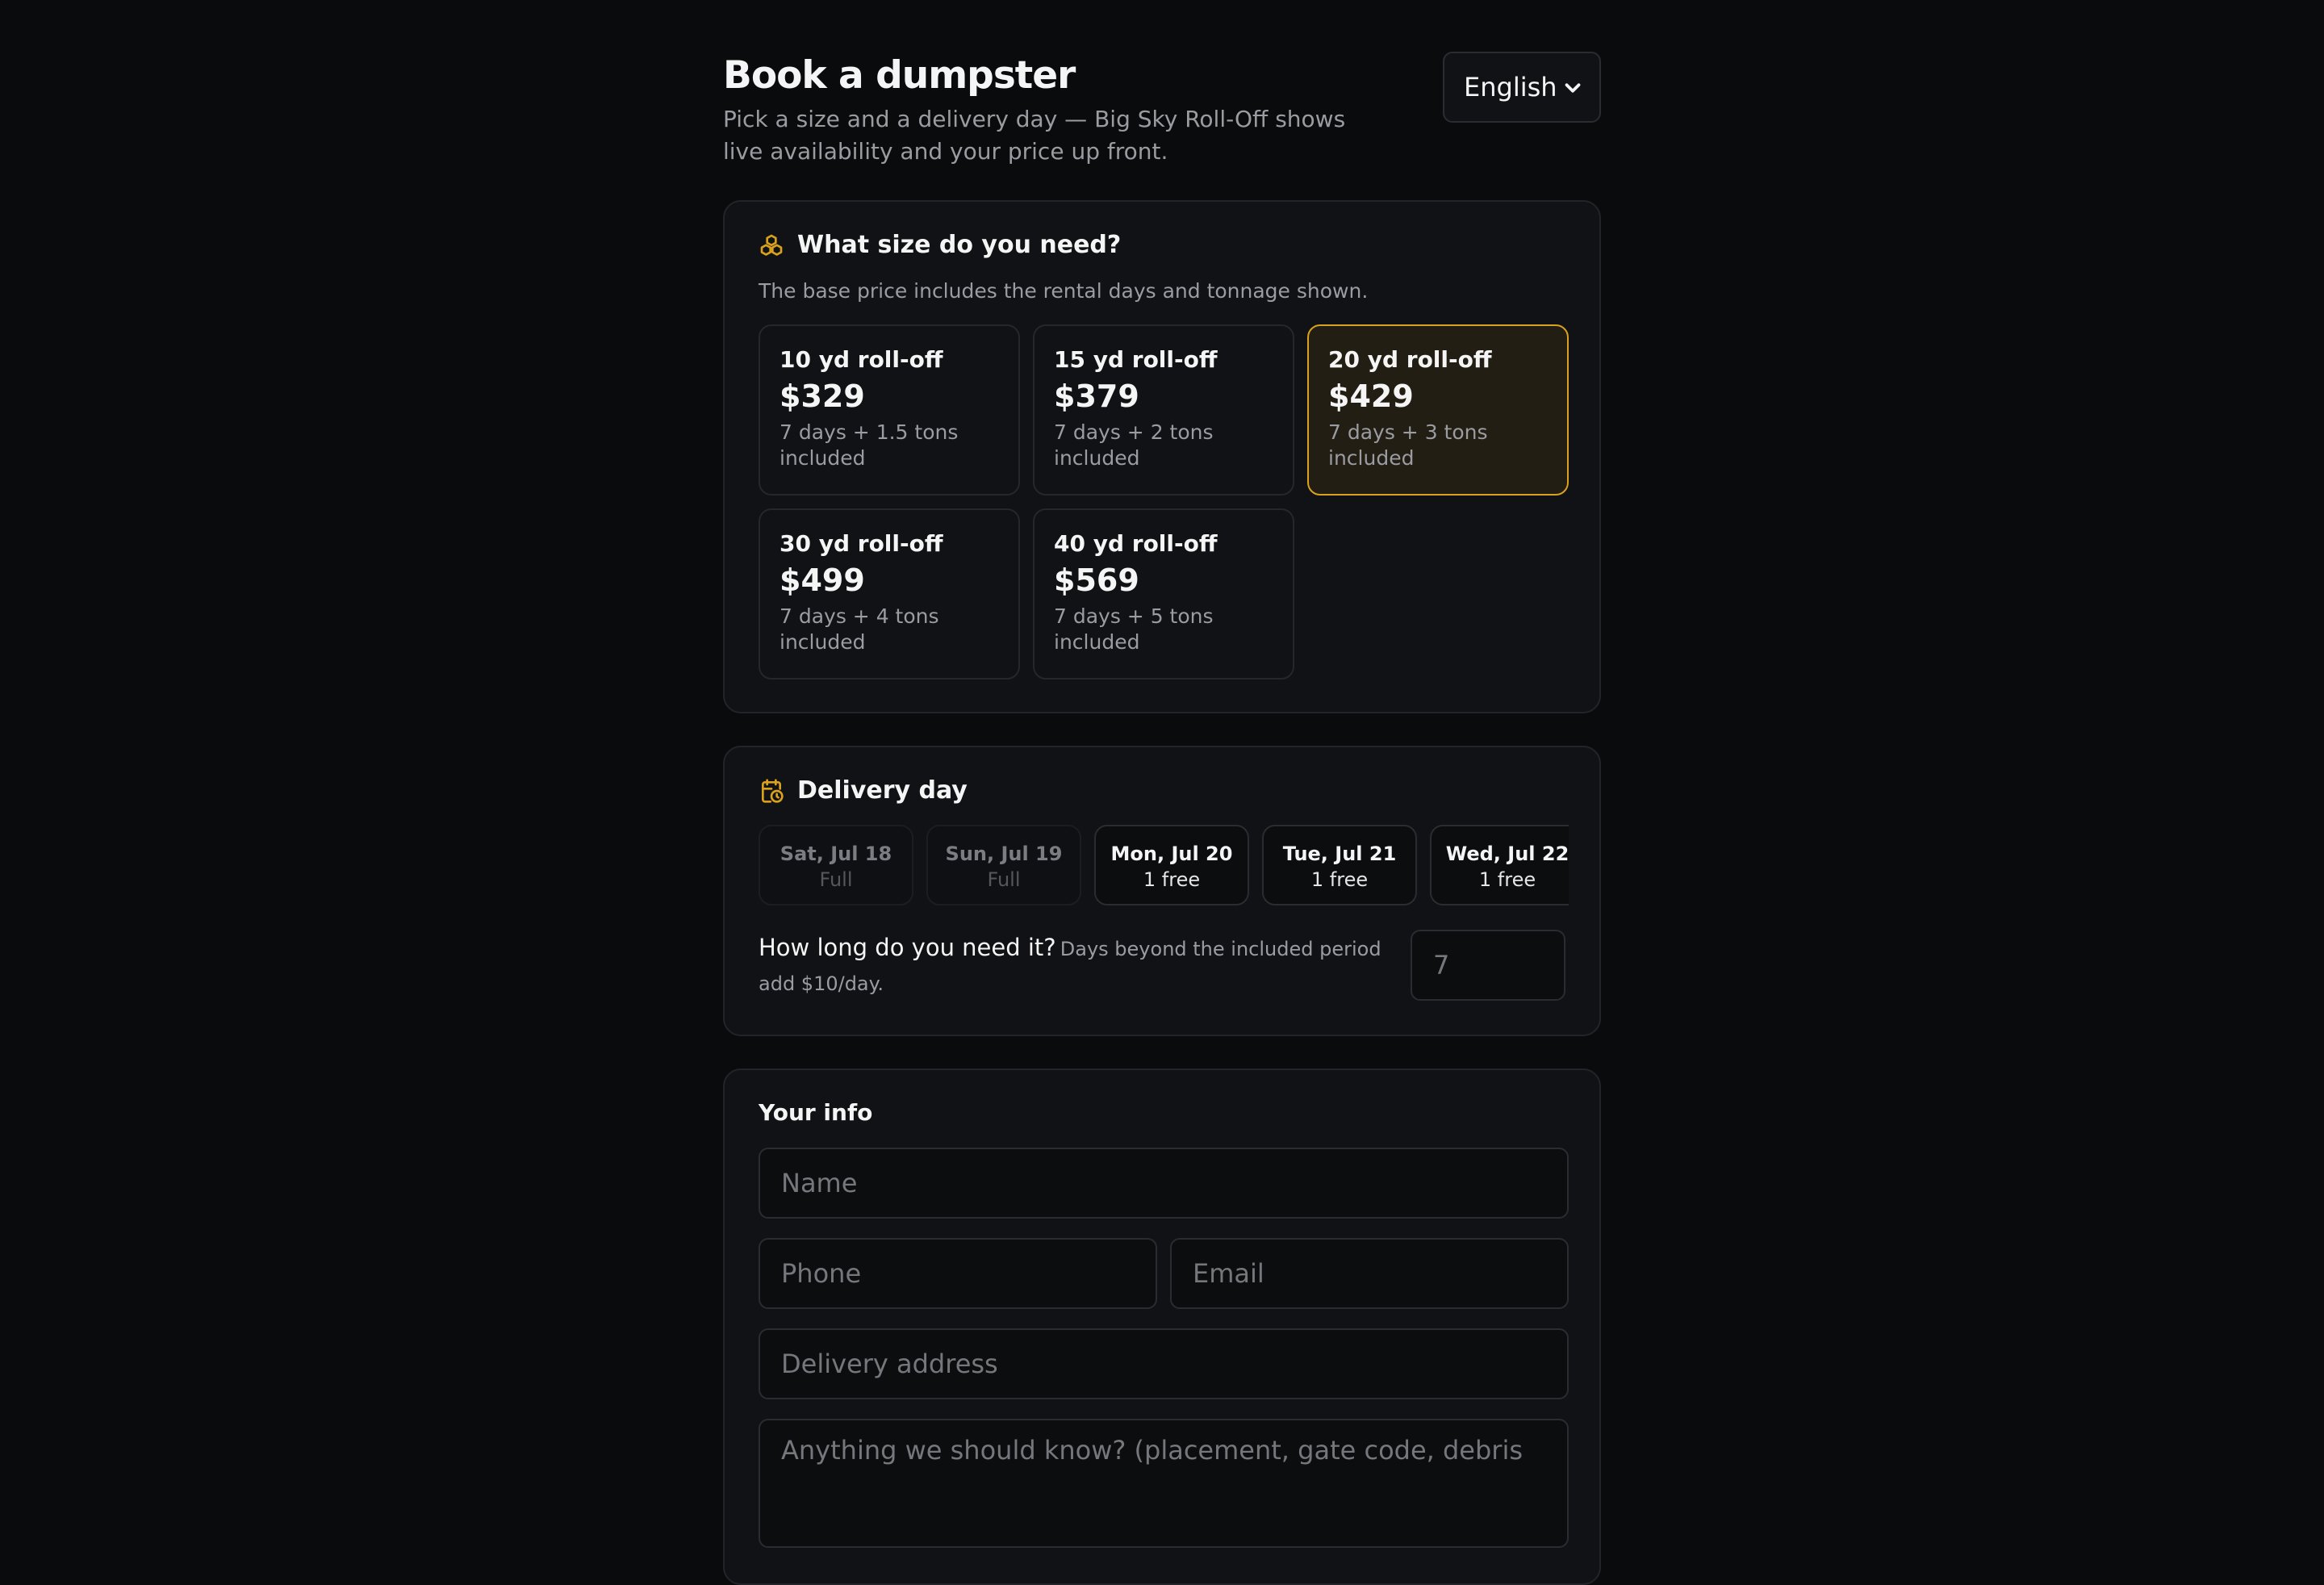 The image size is (2324, 1585). What do you see at coordinates (819, 1183) in the screenshot?
I see `name-placeholder: Name` at bounding box center [819, 1183].